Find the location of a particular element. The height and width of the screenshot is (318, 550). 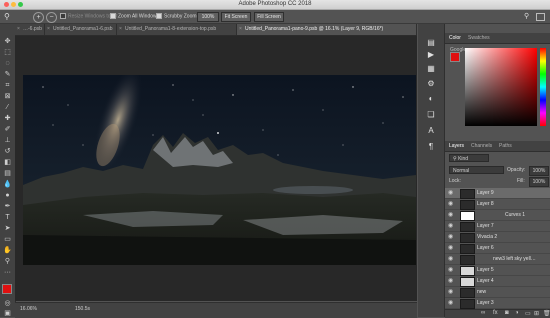

fit-screen-button: Fit Screen is located at coordinates (236, 17).